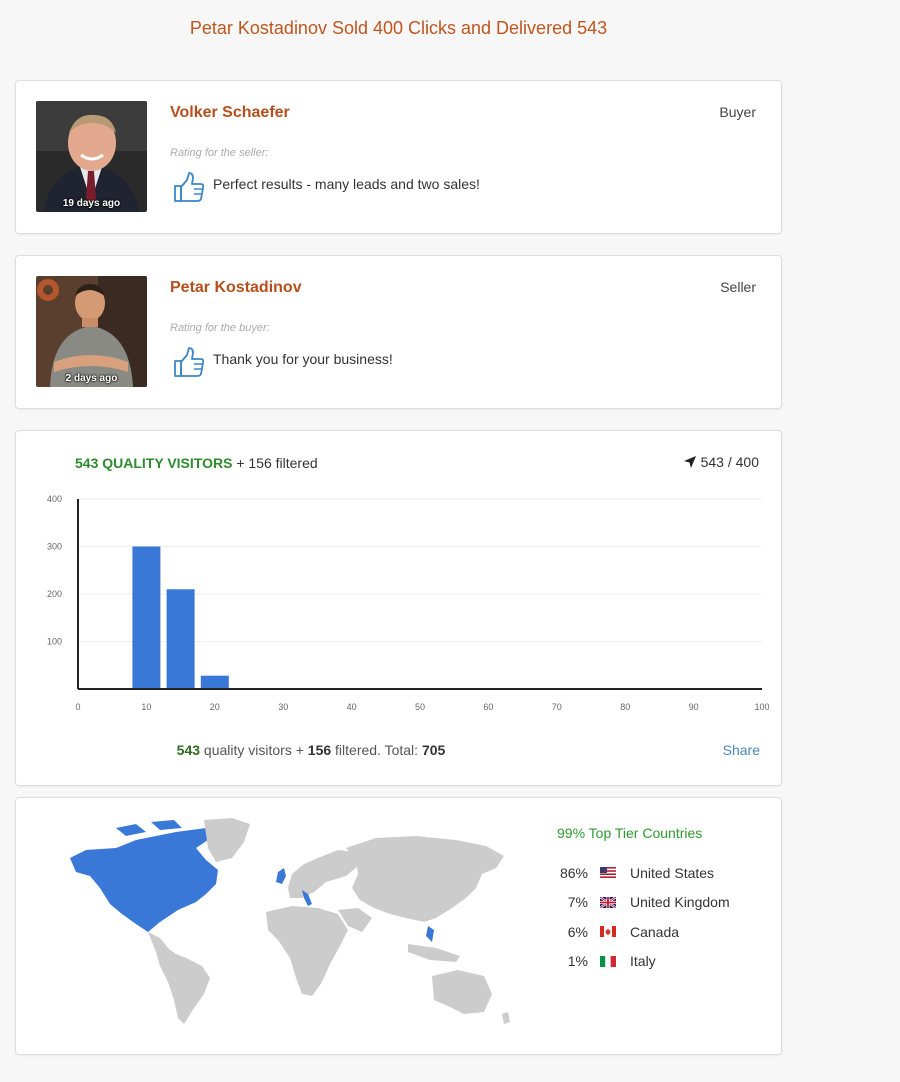 The height and width of the screenshot is (1082, 900). What do you see at coordinates (219, 153) in the screenshot?
I see `rating-label: Rating for the seller:` at bounding box center [219, 153].